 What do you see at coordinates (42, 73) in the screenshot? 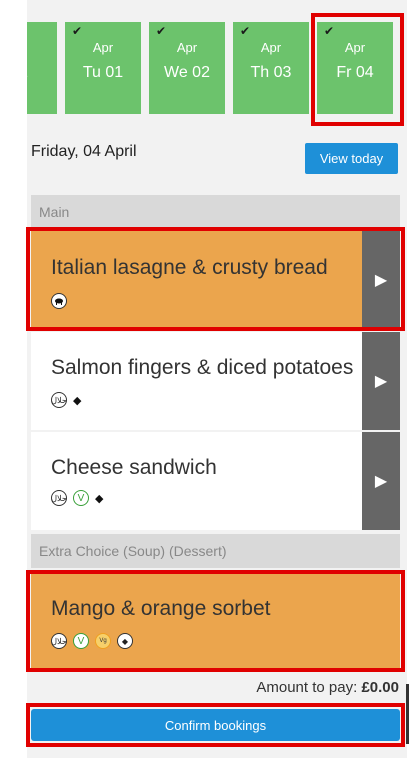
I see `day-date: 31` at bounding box center [42, 73].